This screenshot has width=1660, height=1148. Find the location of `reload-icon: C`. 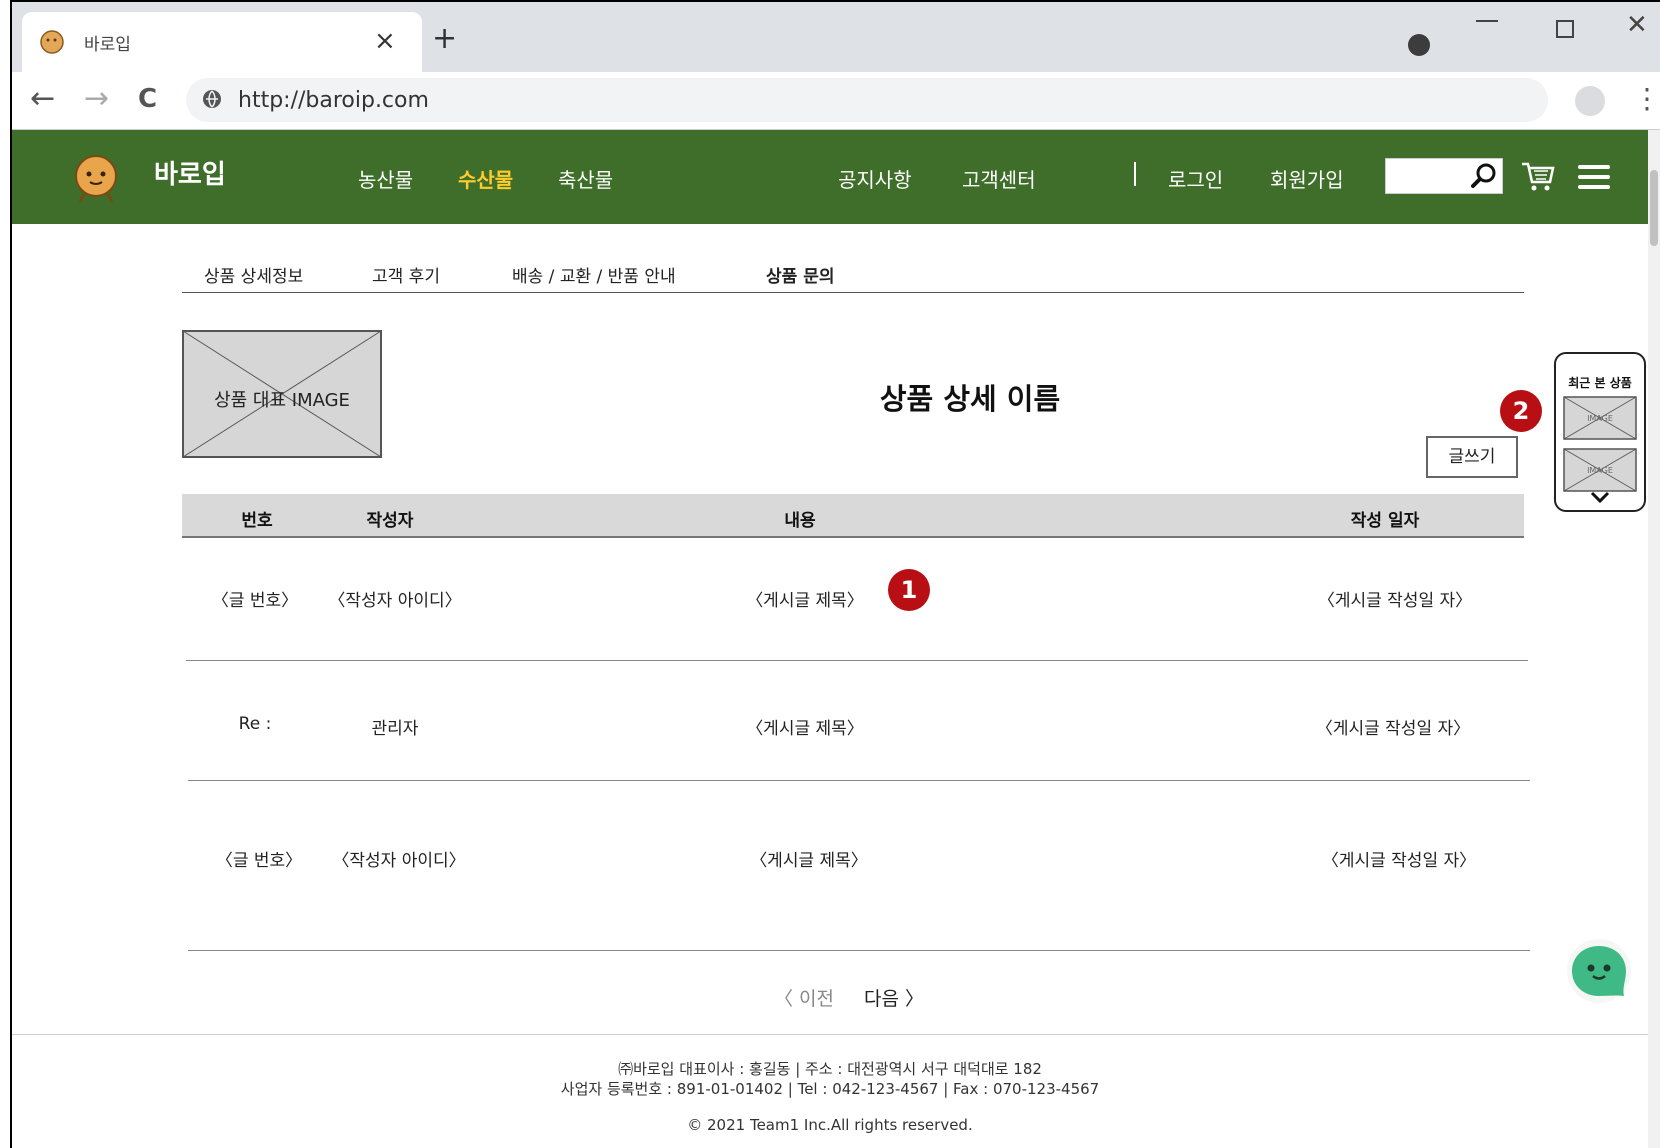

reload-icon: C is located at coordinates (147, 99).